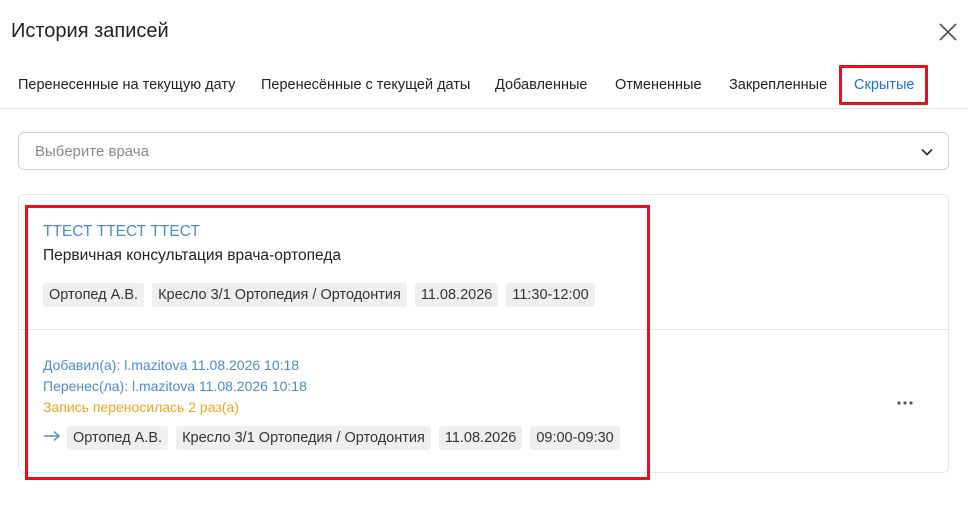 The image size is (968, 506). What do you see at coordinates (927, 152) in the screenshot?
I see `chevron-down-icon` at bounding box center [927, 152].